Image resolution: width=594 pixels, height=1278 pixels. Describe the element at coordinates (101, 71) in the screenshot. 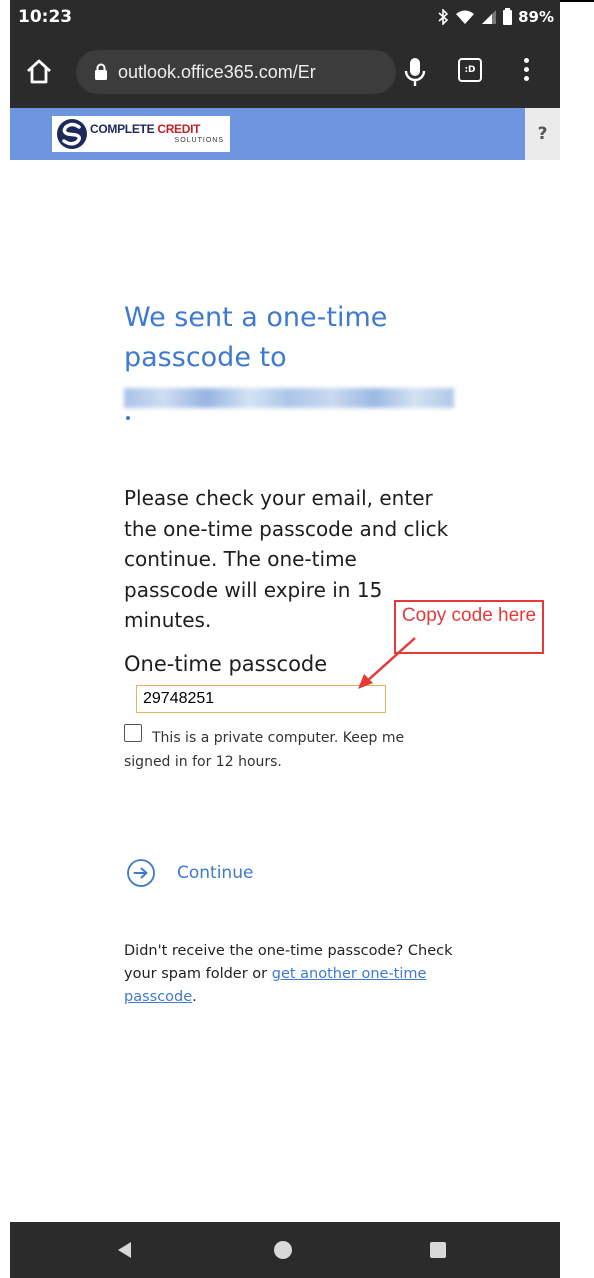

I see `lock-icon` at that location.